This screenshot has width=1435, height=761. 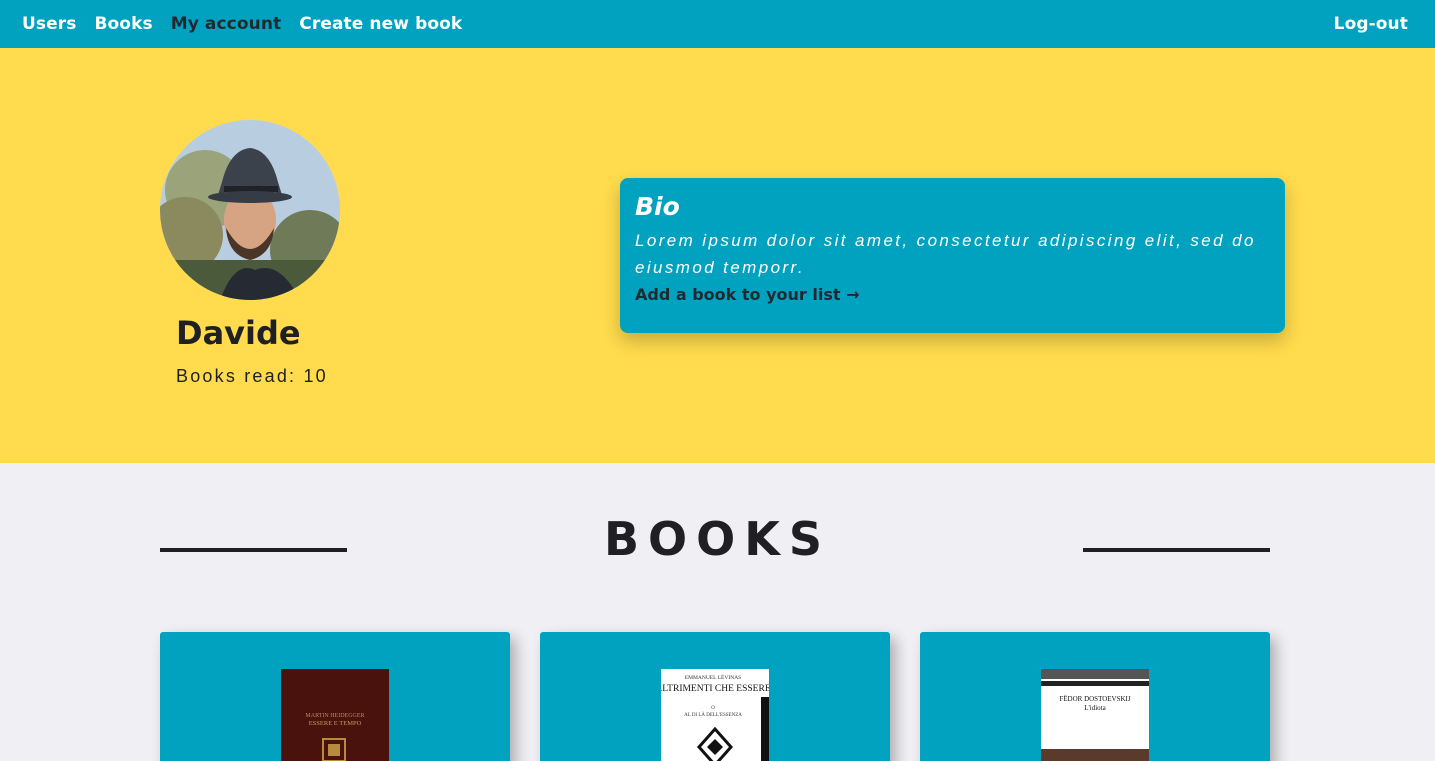 I want to click on add-book-link: Add a book to your list →, so click(x=747, y=294).